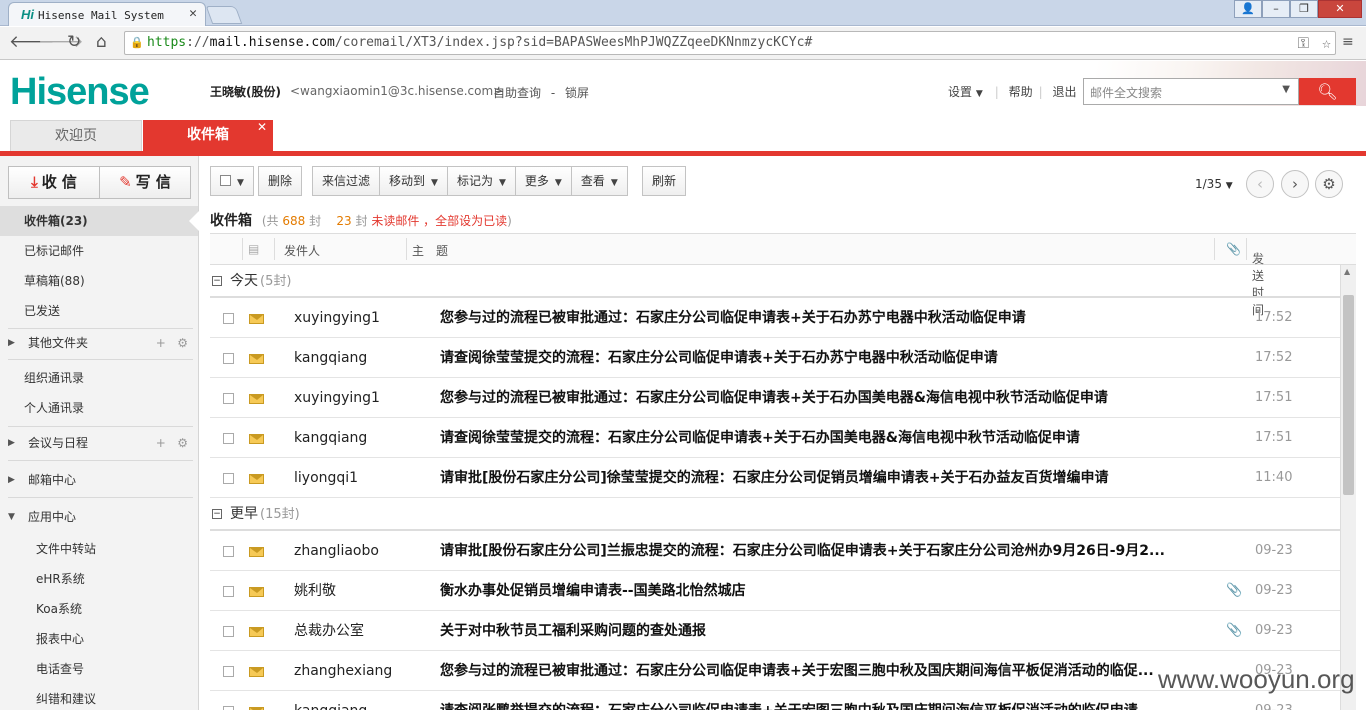 This screenshot has height=710, width=1366. What do you see at coordinates (99, 697) in the screenshot?
I see `sidebar-app-link: 纠错和建议` at bounding box center [99, 697].